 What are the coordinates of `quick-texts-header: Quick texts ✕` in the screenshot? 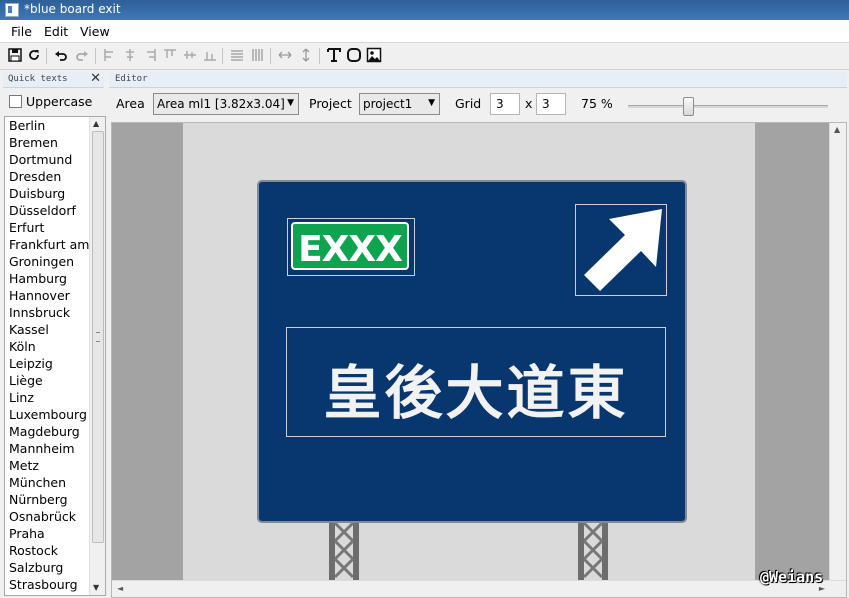 It's located at (53, 79).